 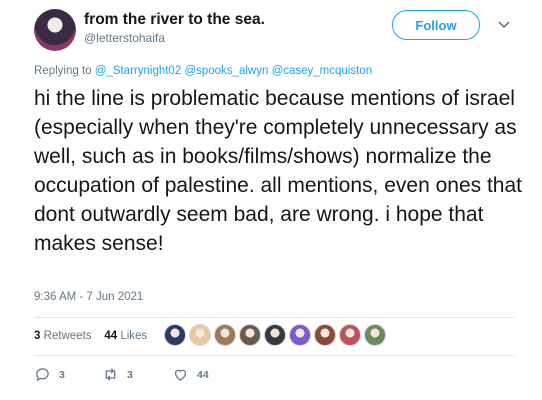 I want to click on like-count: 44, so click(x=203, y=374).